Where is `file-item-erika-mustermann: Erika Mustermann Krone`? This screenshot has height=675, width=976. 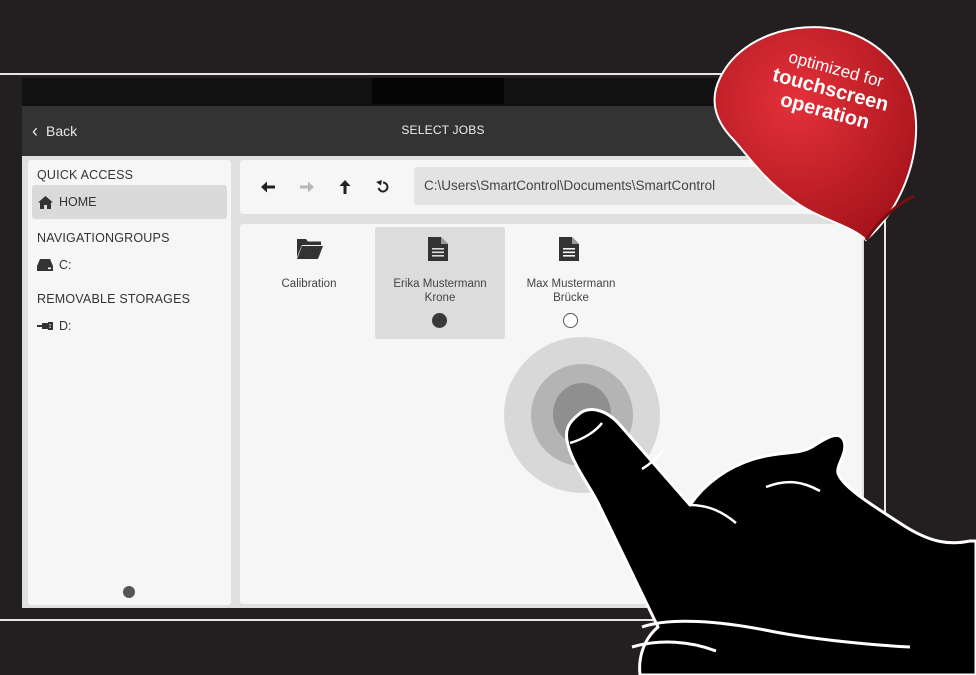
file-item-erika-mustermann: Erika Mustermann Krone is located at coordinates (440, 283).